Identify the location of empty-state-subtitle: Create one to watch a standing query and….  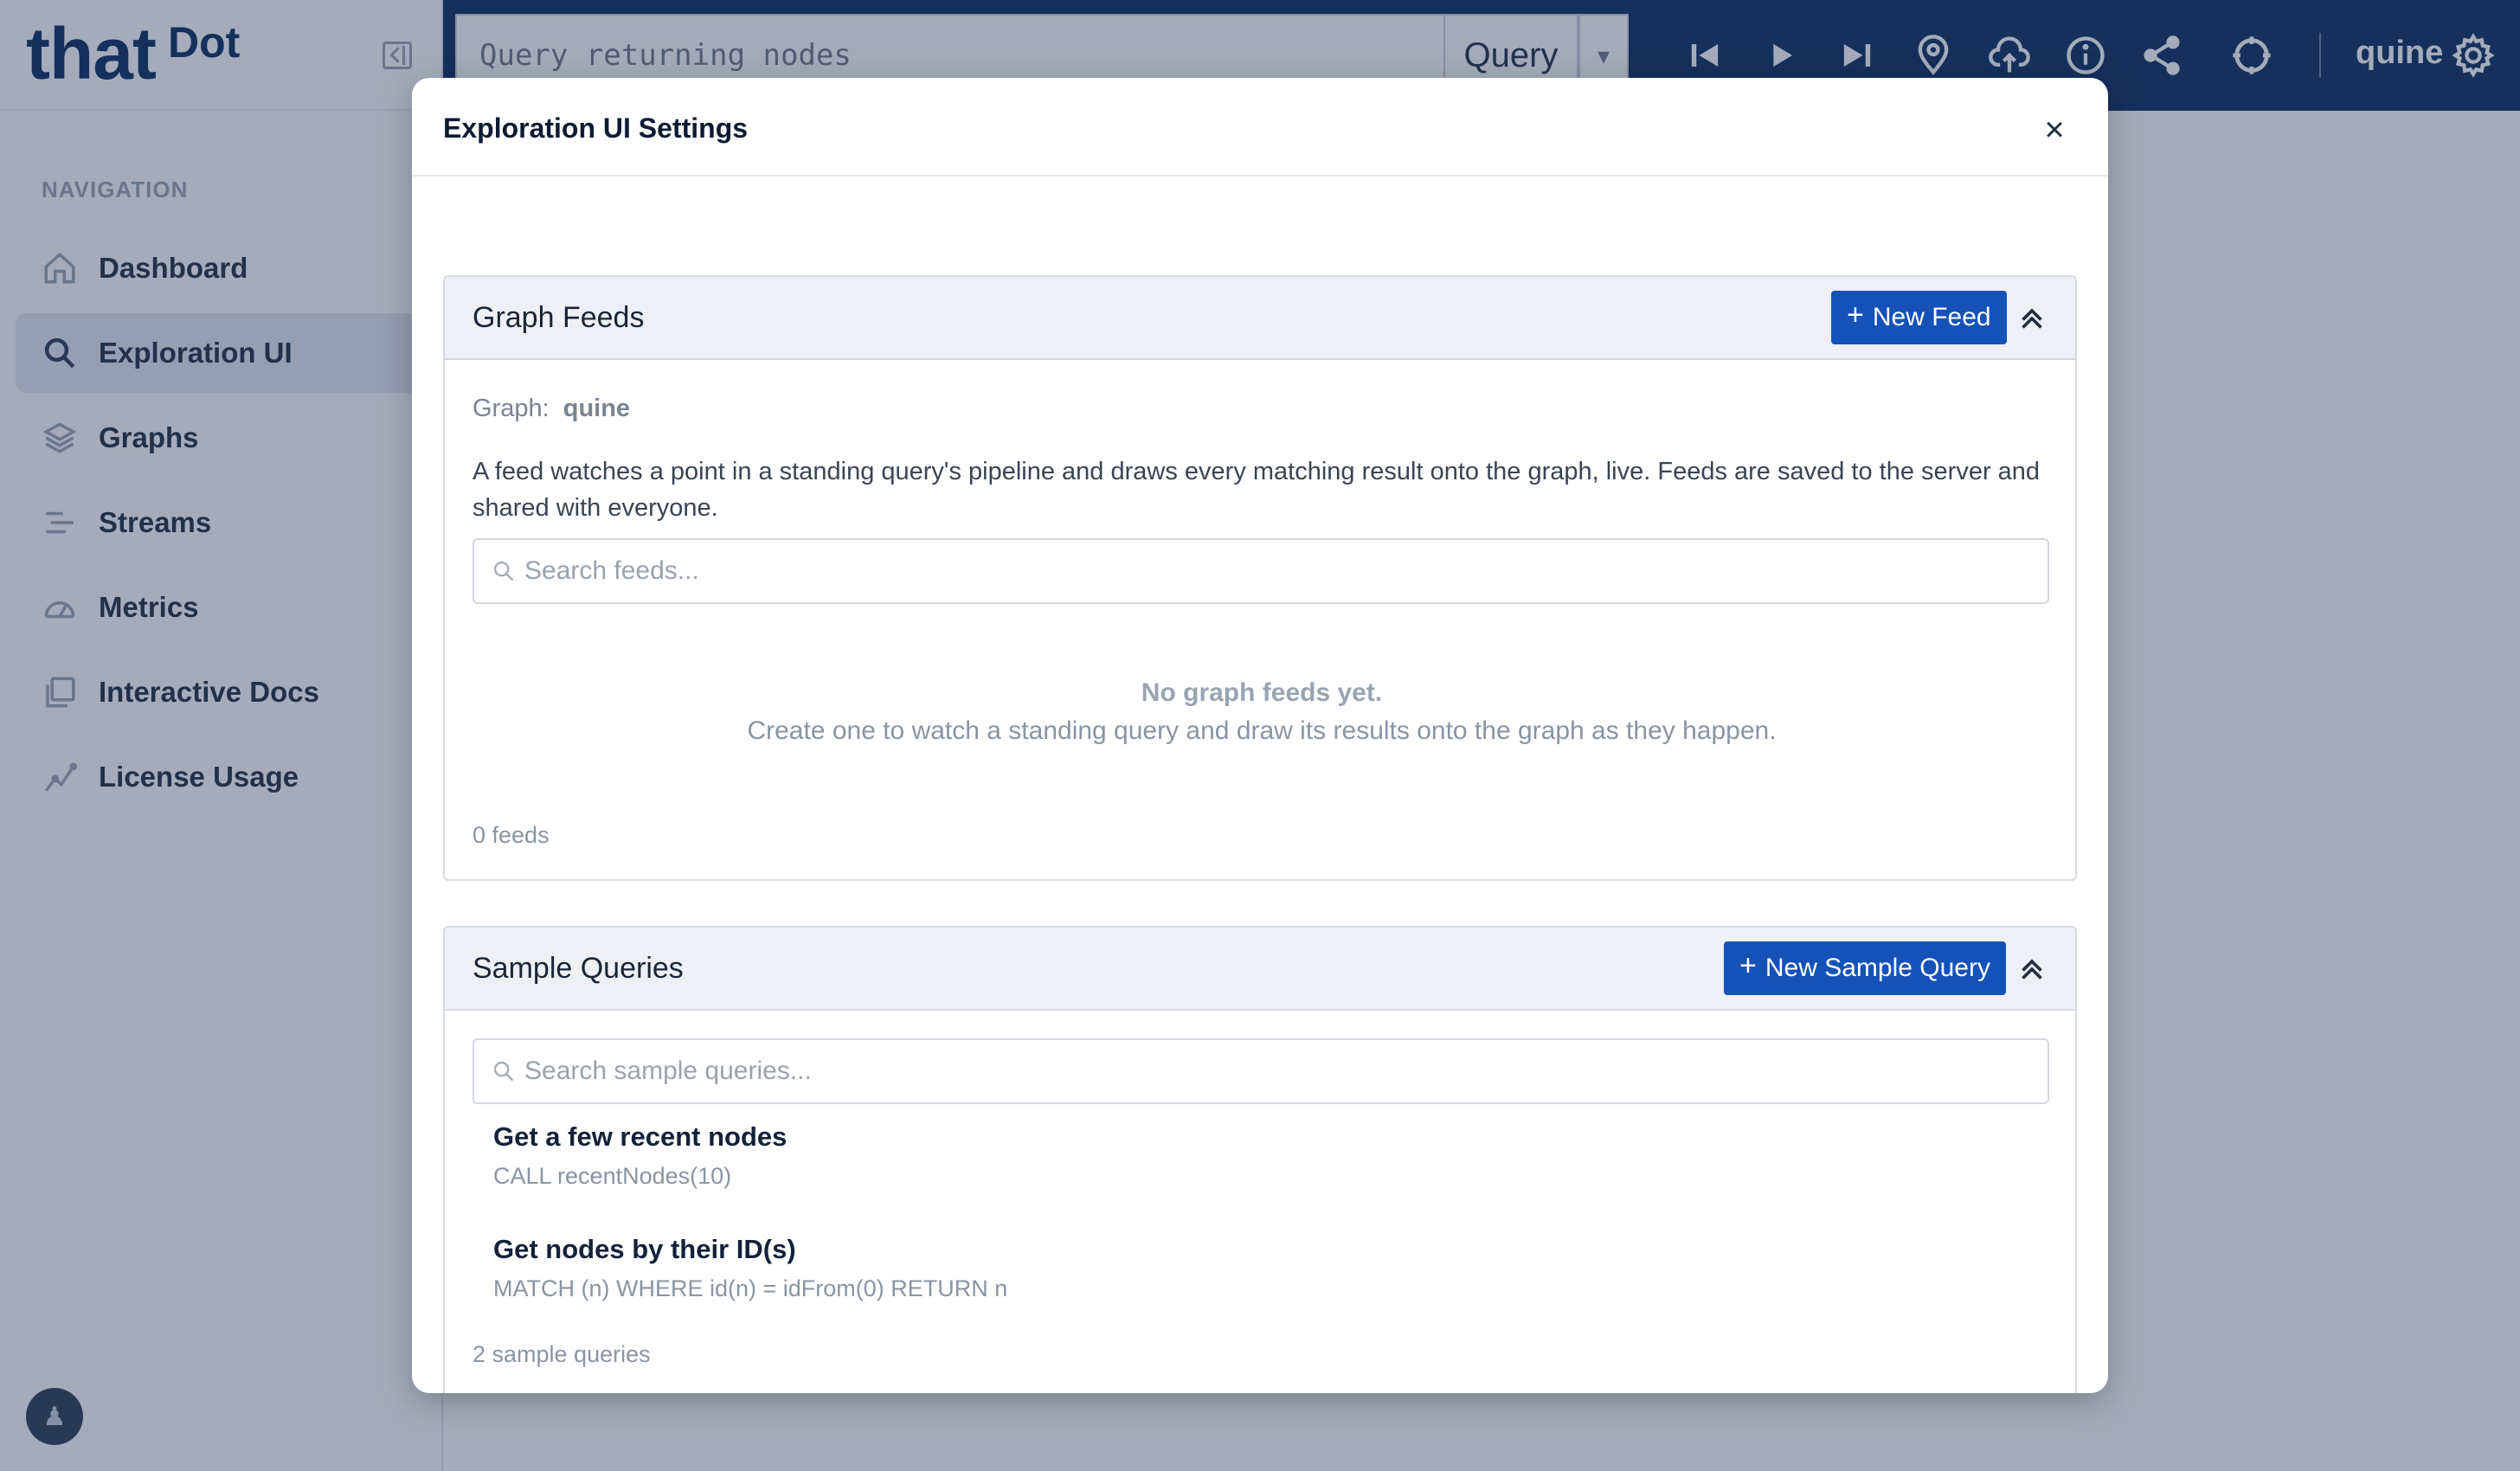
(1262, 730).